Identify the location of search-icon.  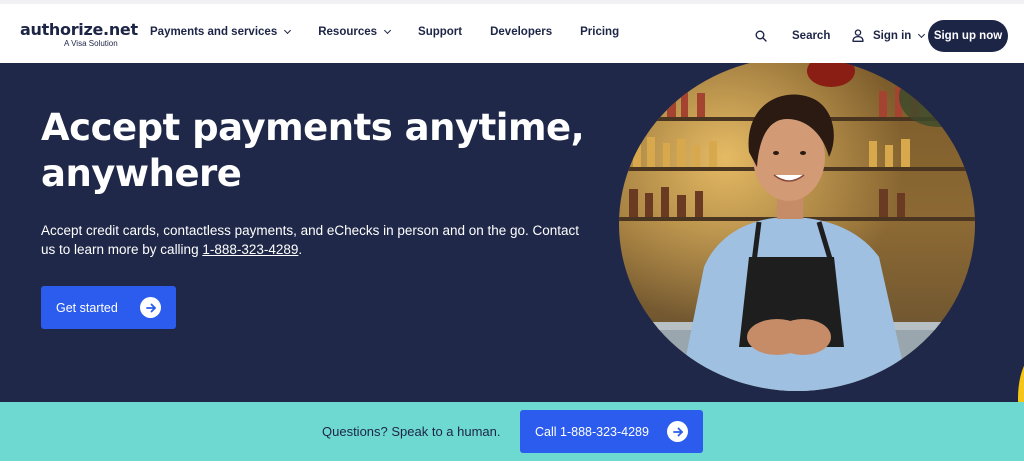
(761, 36).